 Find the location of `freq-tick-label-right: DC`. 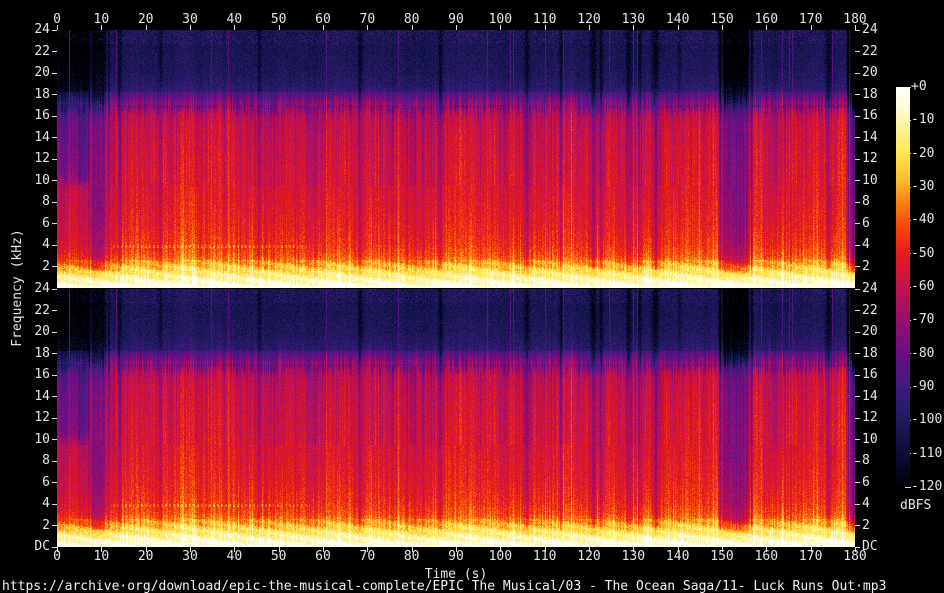

freq-tick-label-right: DC is located at coordinates (870, 546).